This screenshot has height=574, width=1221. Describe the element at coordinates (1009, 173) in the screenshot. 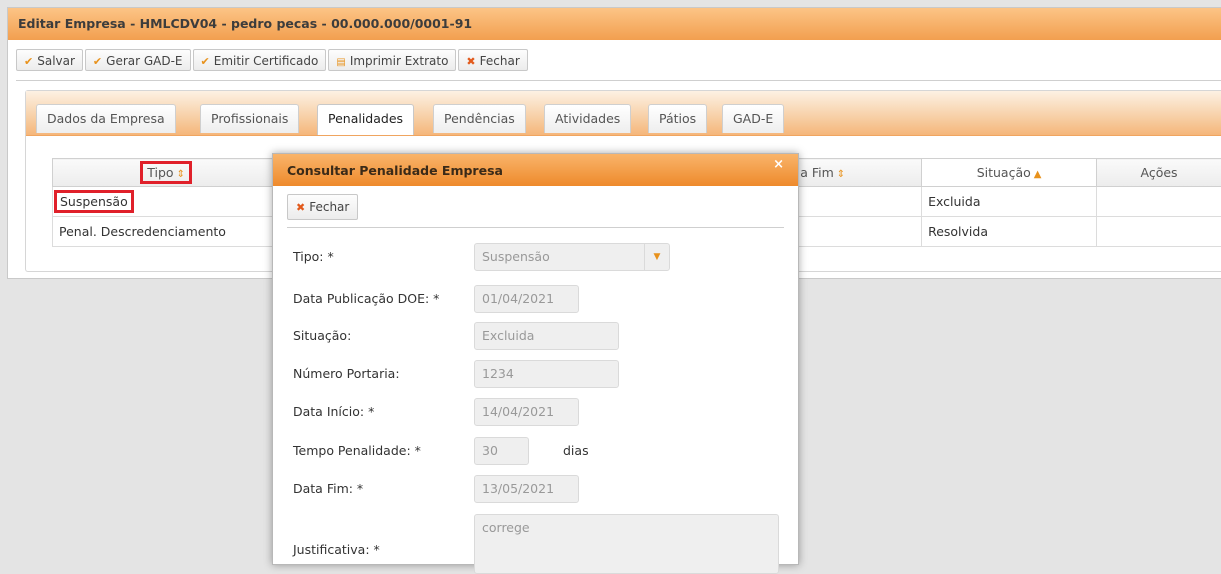

I see `column-situacao: Situação▲` at that location.